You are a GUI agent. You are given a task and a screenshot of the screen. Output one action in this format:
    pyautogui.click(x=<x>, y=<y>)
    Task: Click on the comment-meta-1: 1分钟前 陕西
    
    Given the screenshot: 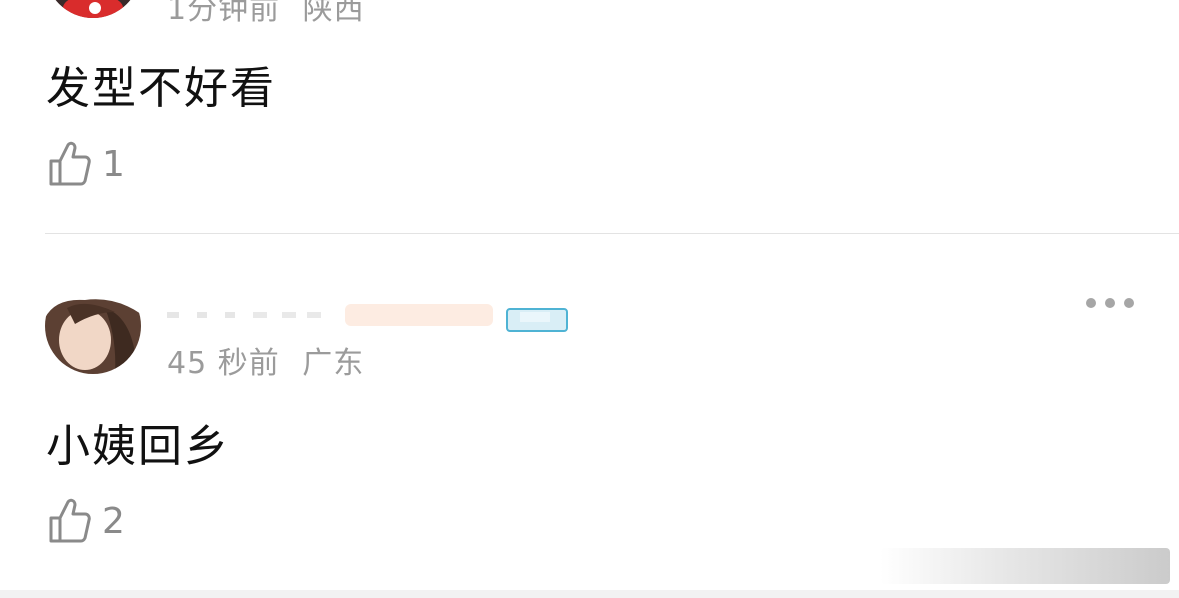 What is the action you would take?
    pyautogui.click(x=266, y=14)
    